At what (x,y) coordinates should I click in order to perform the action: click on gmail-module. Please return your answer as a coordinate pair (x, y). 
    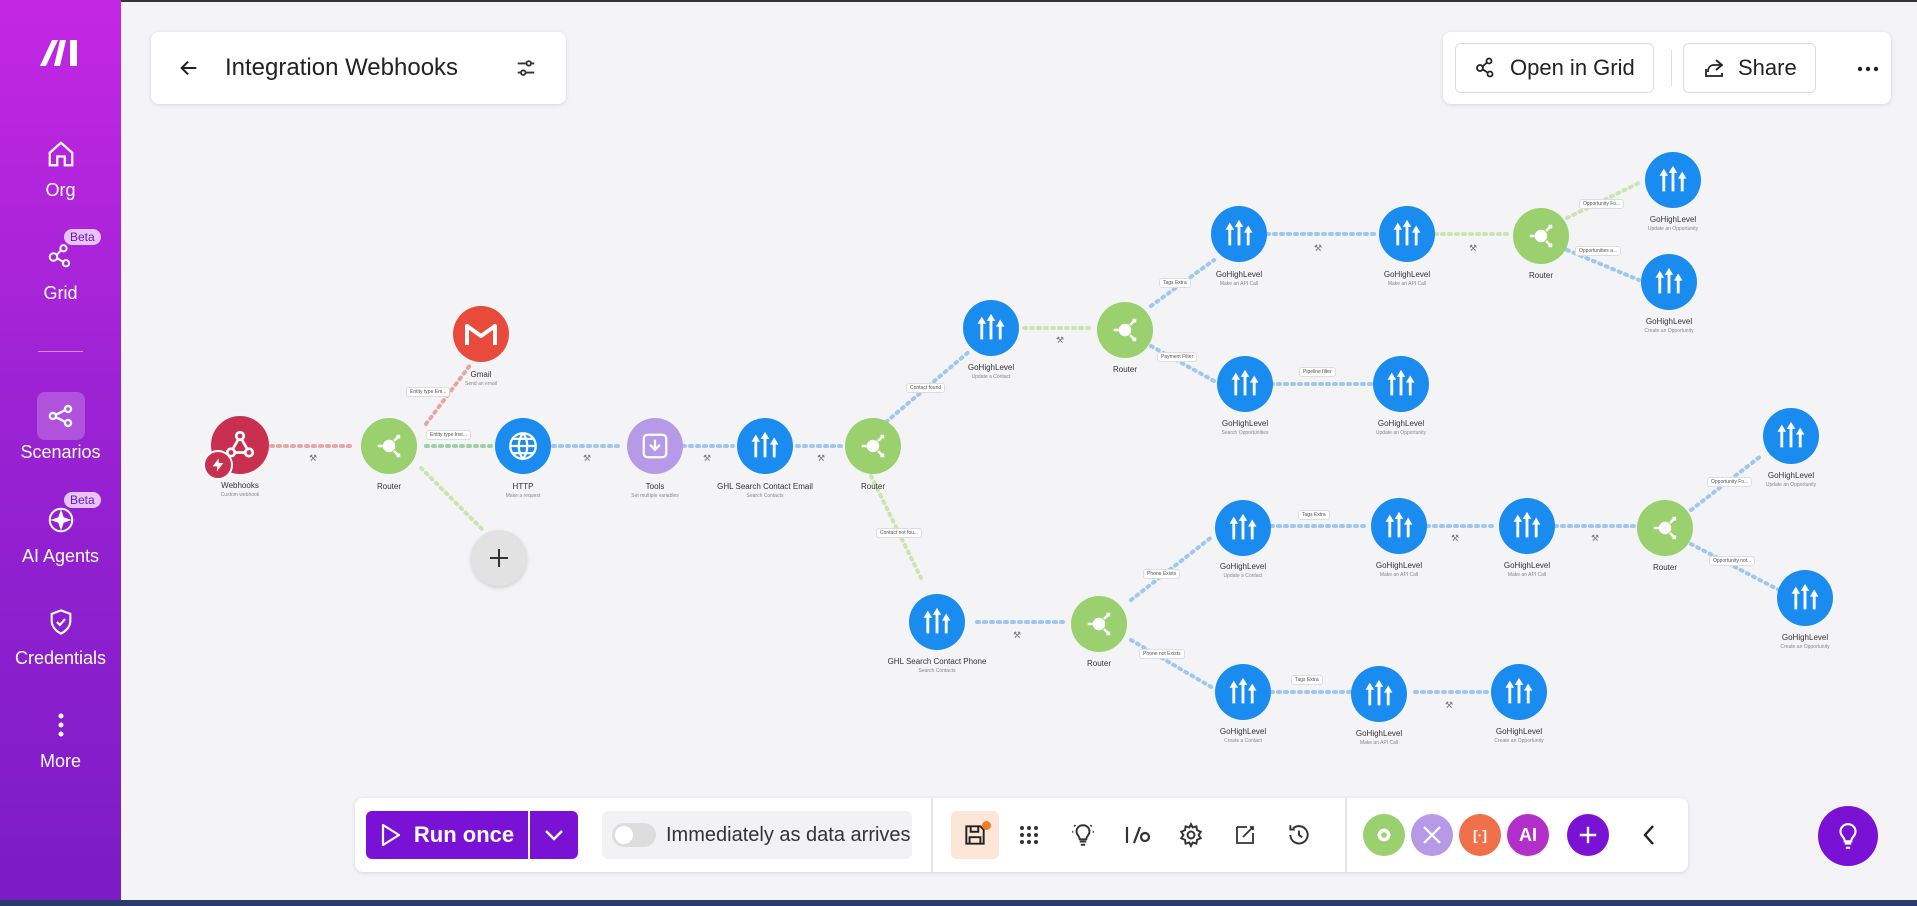
    Looking at the image, I should click on (481, 334).